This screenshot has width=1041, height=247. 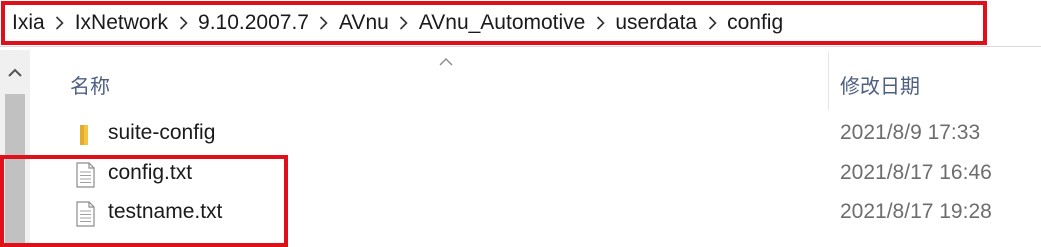 I want to click on scrollbar-thumb, so click(x=15, y=170).